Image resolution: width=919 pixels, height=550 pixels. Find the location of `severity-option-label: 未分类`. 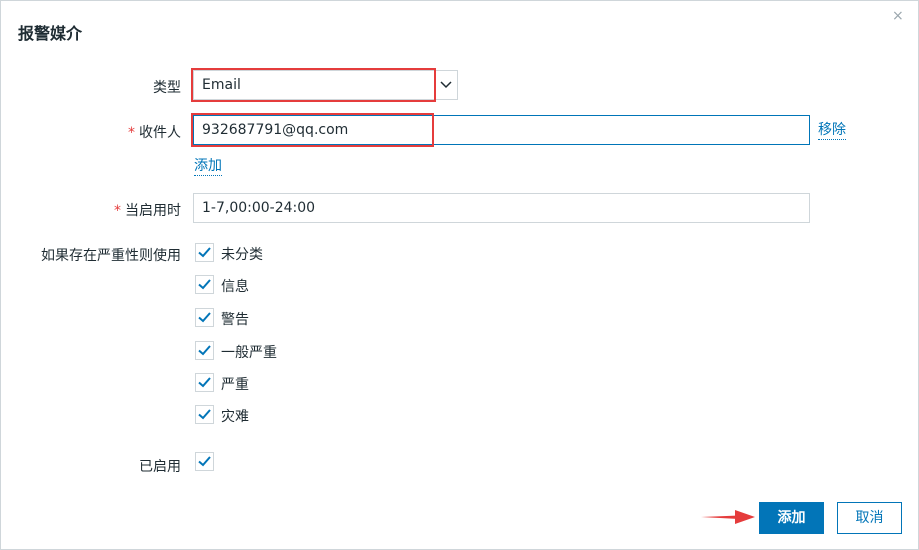

severity-option-label: 未分类 is located at coordinates (242, 255).